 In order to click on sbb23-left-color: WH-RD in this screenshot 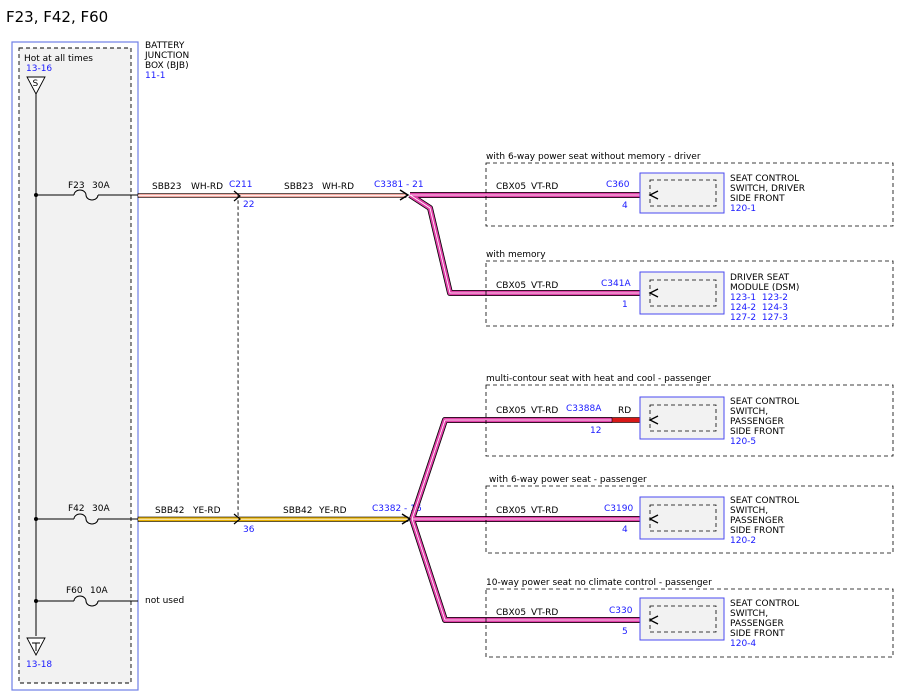, I will do `click(207, 187)`.